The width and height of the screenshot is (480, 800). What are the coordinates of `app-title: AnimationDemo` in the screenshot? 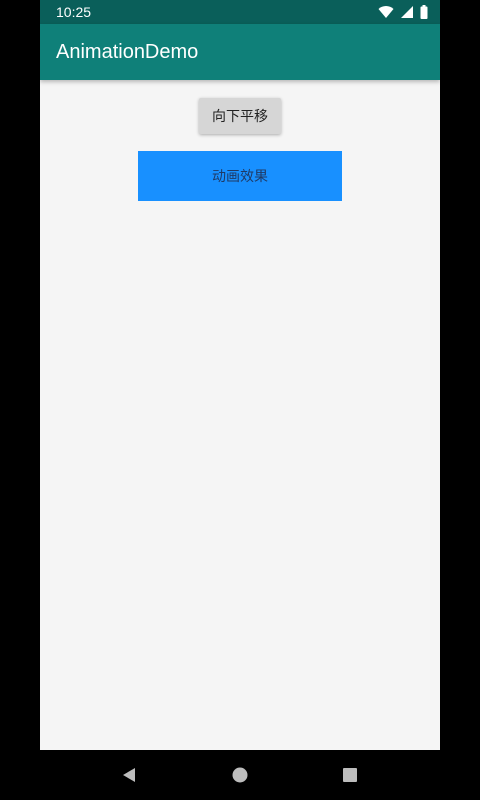 It's located at (127, 52).